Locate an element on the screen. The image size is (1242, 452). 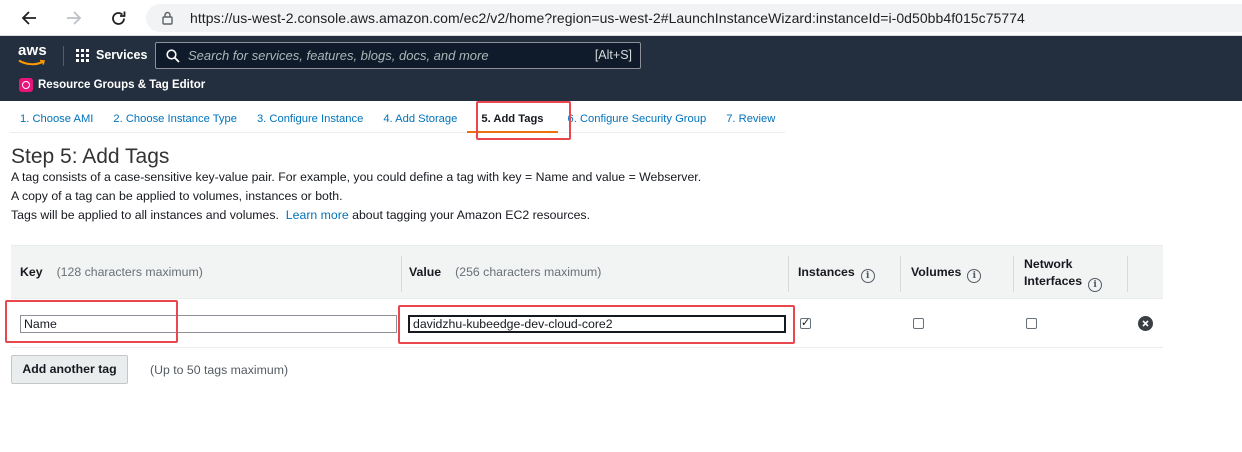
lock-icon is located at coordinates (167, 20).